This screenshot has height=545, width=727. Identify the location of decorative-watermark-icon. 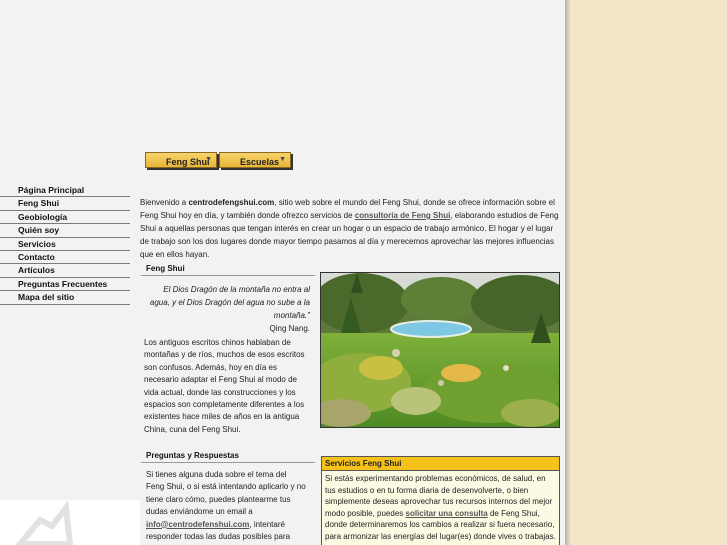
(44, 522).